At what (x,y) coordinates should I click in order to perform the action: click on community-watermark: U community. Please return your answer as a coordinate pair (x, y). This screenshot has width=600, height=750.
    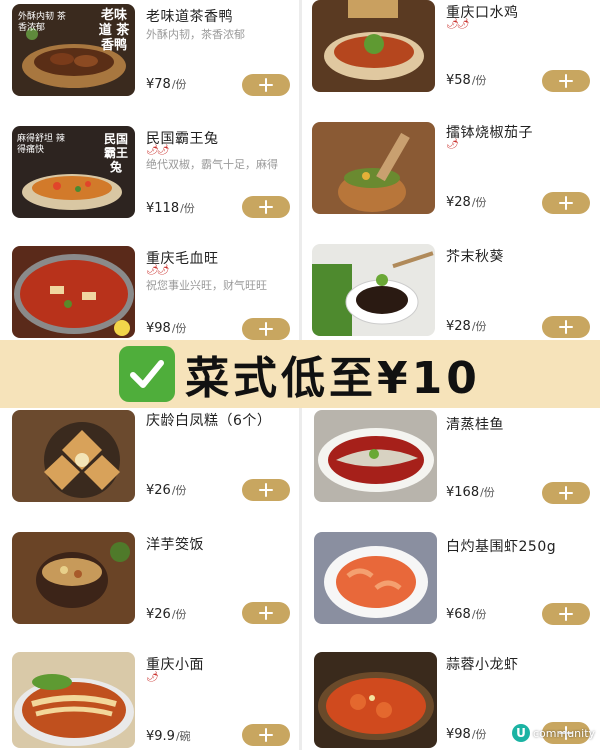
    Looking at the image, I should click on (553, 733).